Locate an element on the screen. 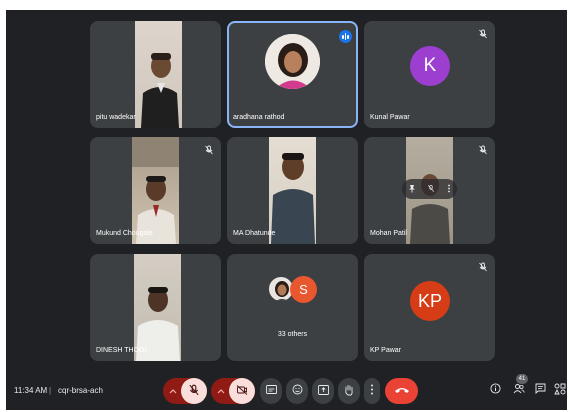 The height and width of the screenshot is (412, 569). participant-tile-aradhana-rathod: aradhana rathod is located at coordinates (292, 74).